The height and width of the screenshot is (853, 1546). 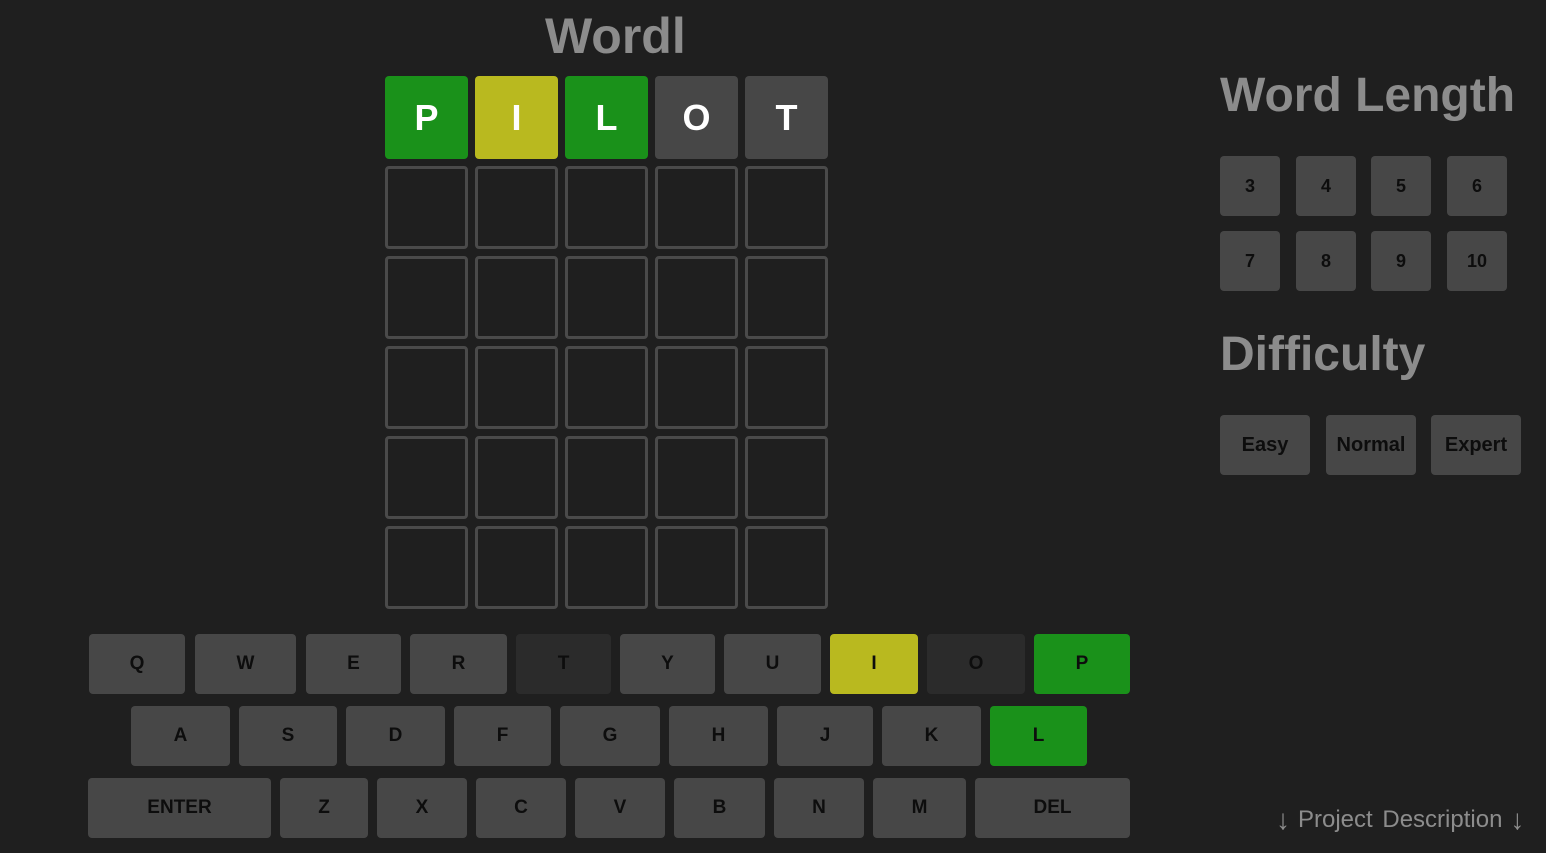 I want to click on word-length-button-7: 7, so click(x=1250, y=261).